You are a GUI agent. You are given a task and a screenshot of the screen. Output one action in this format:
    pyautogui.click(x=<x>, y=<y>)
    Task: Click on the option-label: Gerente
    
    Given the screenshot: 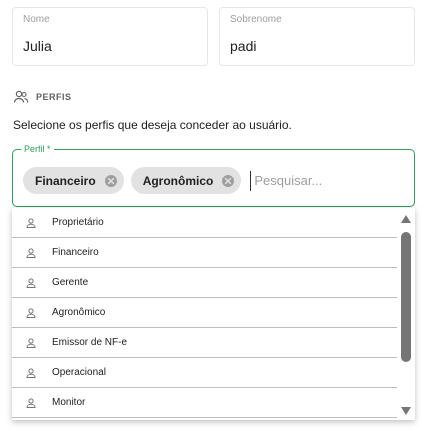 What is the action you would take?
    pyautogui.click(x=70, y=282)
    